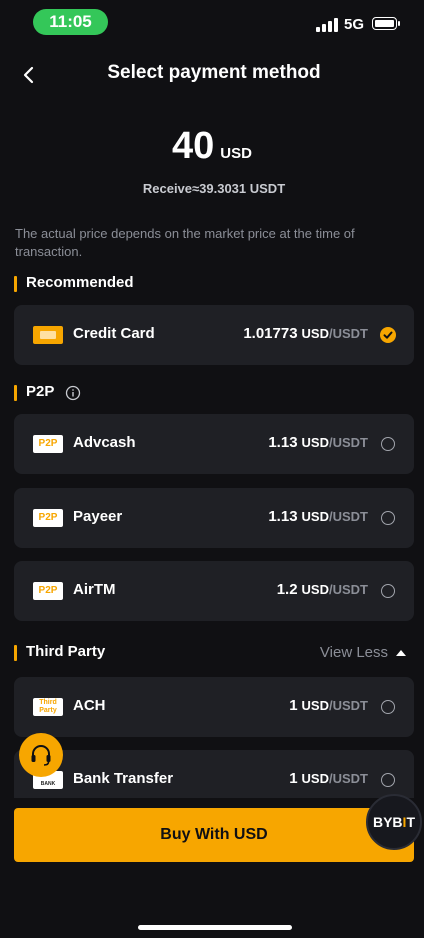 The image size is (424, 938). Describe the element at coordinates (214, 518) in the screenshot. I see `method-payeer: P2P Payeer 1.13 USD/USDT` at that location.